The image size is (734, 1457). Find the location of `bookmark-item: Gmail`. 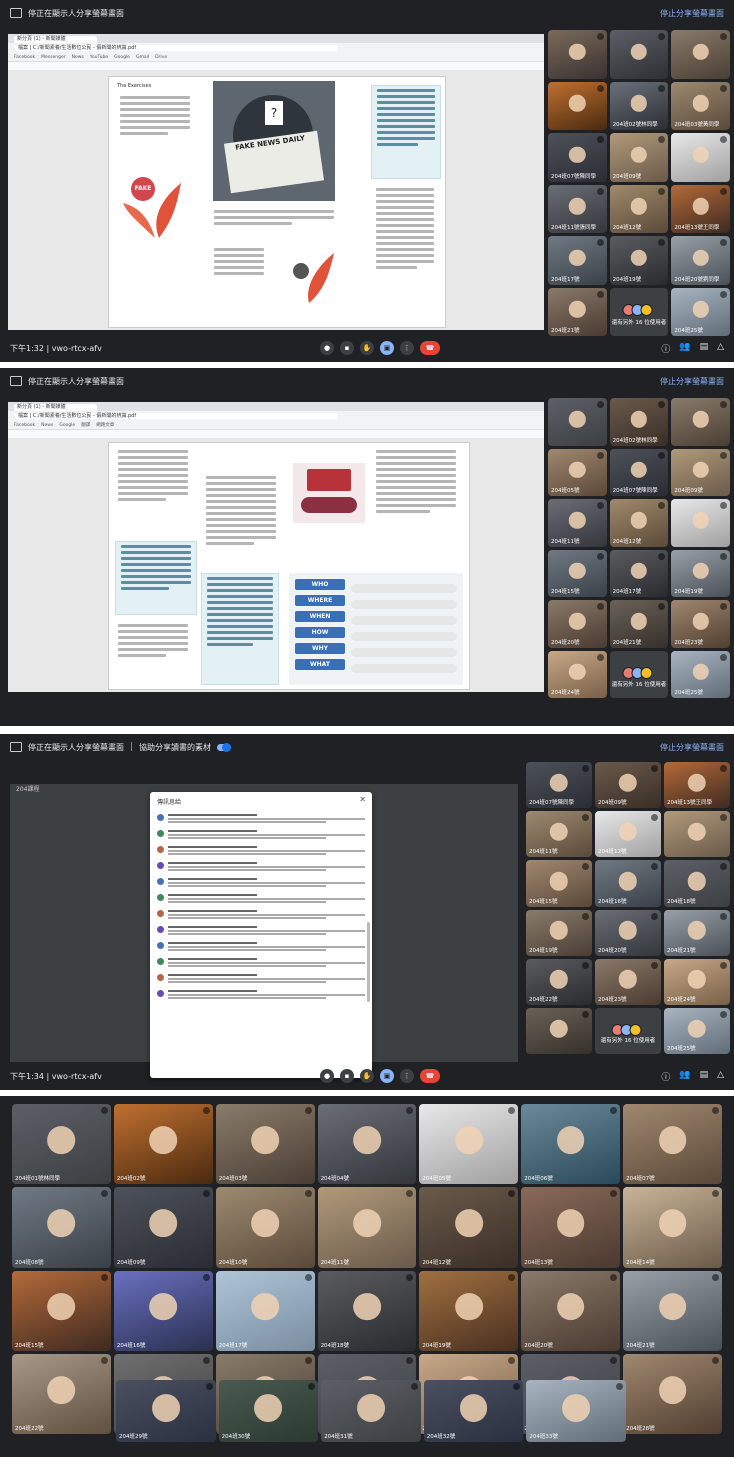

bookmark-item: Gmail is located at coordinates (142, 57).